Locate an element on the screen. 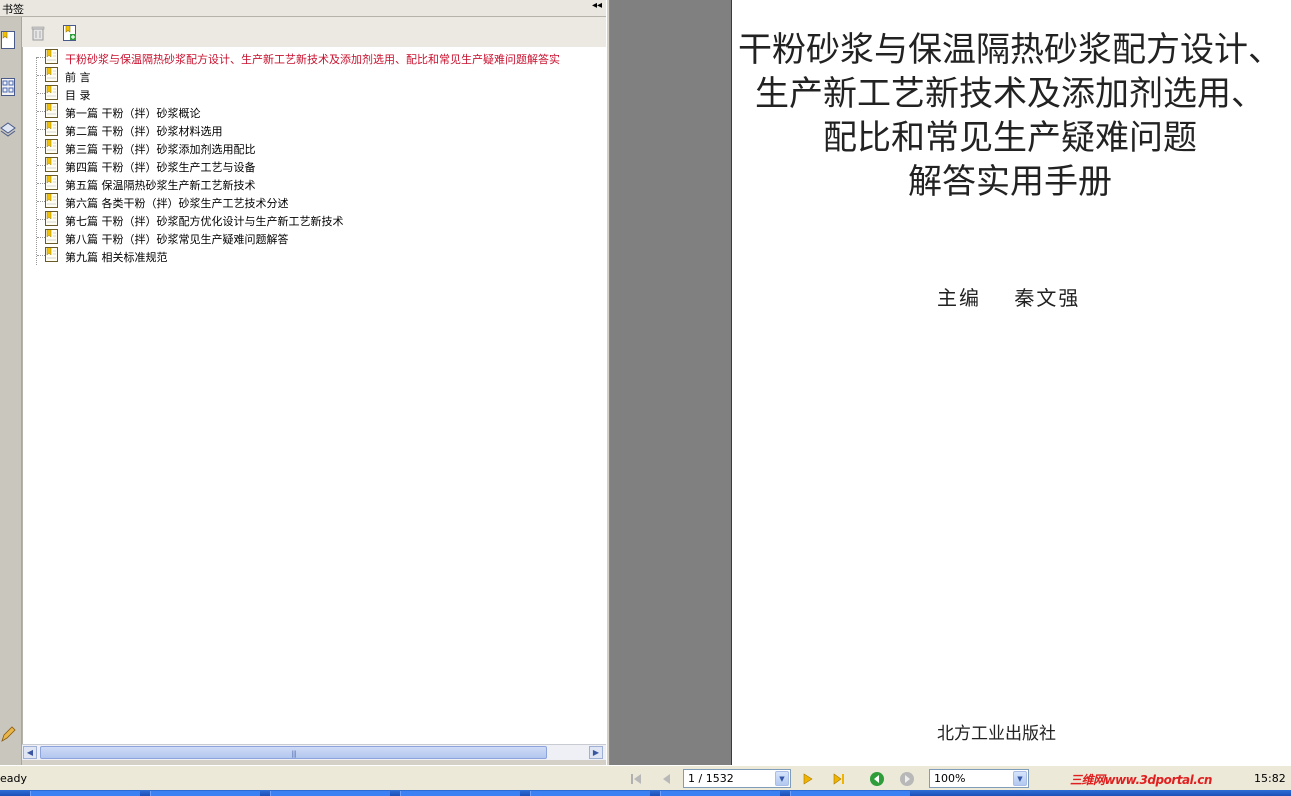 Image resolution: width=1291 pixels, height=796 pixels. bookmark-label: 第七篇 干粉（拌）砂浆配方优化设计与生产新工艺新技术 is located at coordinates (204, 221).